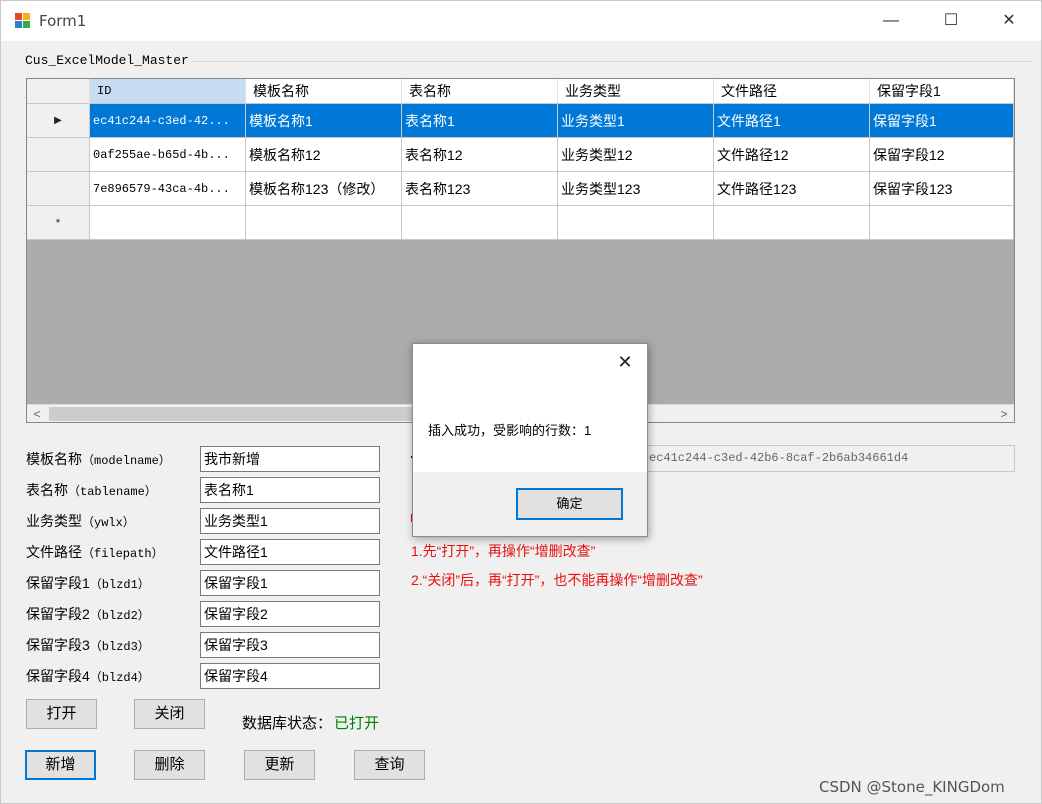 The height and width of the screenshot is (804, 1042). I want to click on db-status-label: 数据库状态：, so click(287, 723).